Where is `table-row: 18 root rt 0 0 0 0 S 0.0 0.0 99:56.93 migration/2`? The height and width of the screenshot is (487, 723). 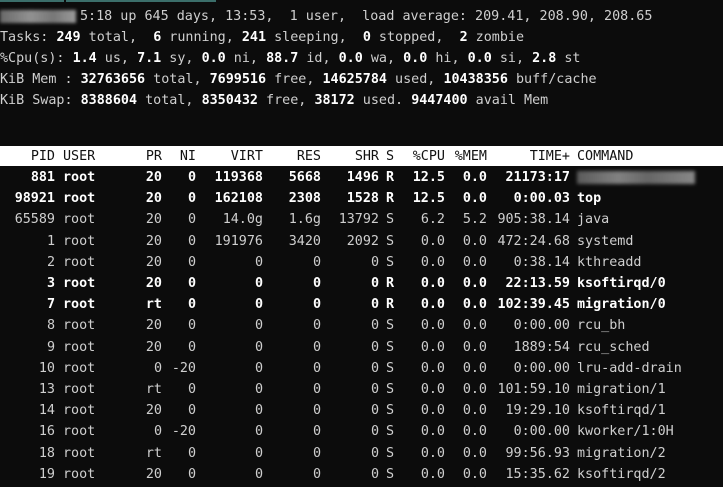 table-row: 18 root rt 0 0 0 0 S 0.0 0.0 99:56.93 migration/2 is located at coordinates (361, 453).